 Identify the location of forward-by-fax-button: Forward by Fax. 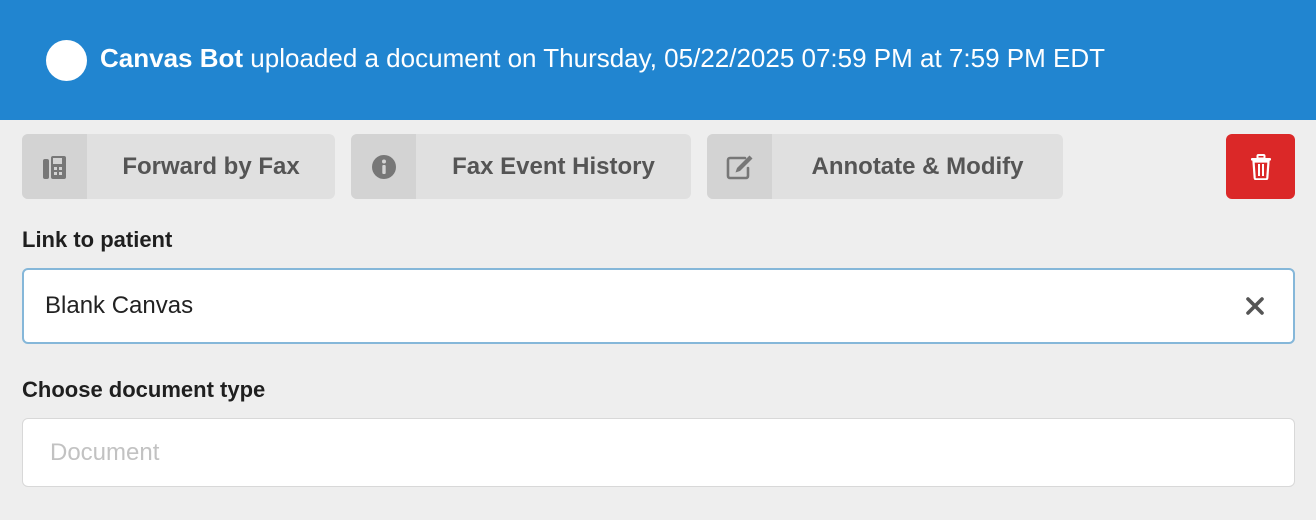
(178, 166).